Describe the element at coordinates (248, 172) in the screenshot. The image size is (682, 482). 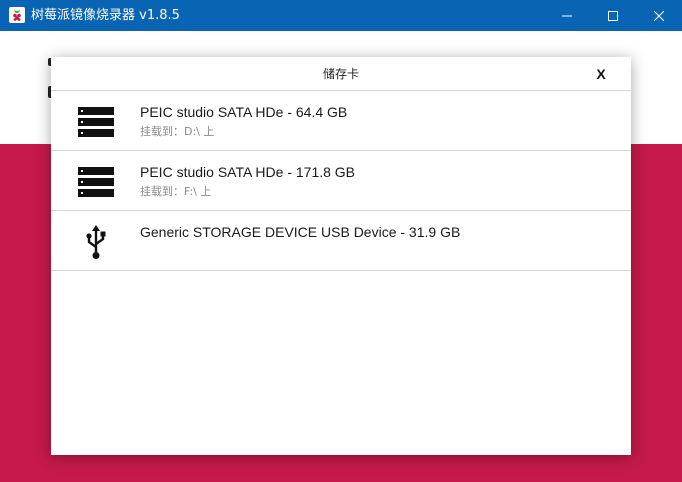
I see `device-name: PEIC studio SATA HDe - 171.8 GB` at that location.